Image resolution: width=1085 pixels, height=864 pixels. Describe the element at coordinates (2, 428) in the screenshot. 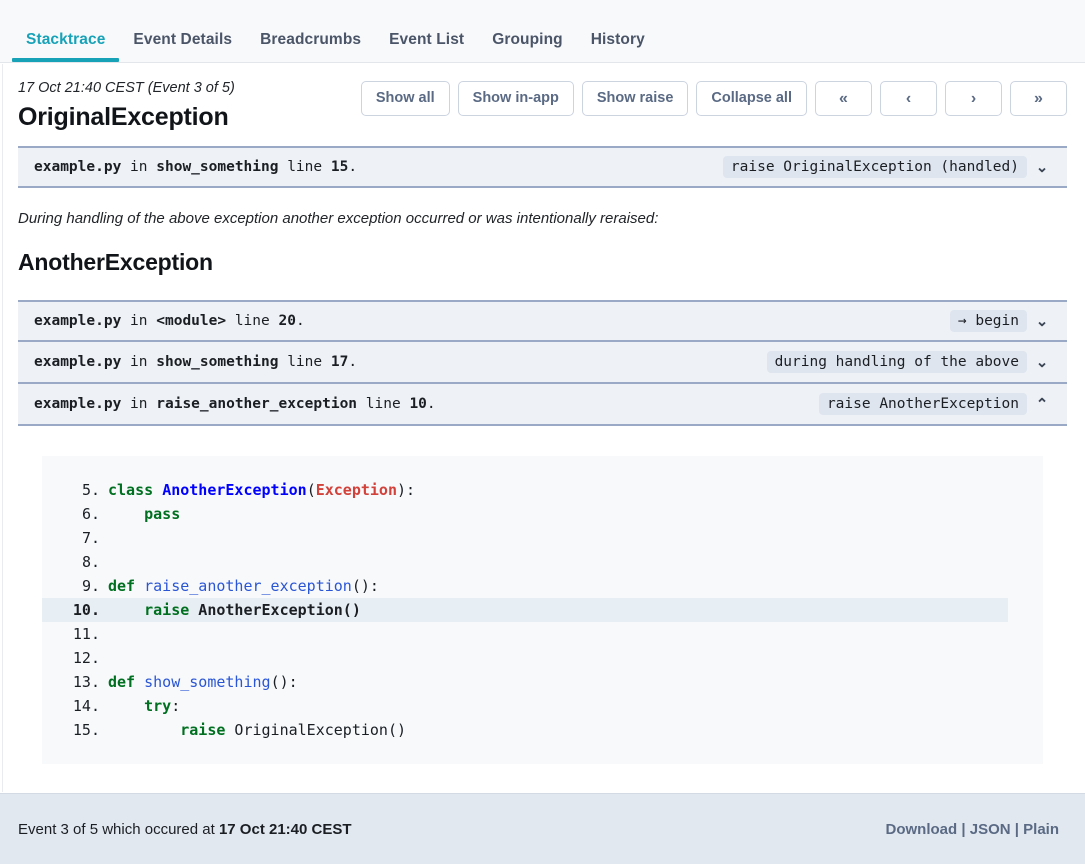

I see `left-edge-rule` at that location.